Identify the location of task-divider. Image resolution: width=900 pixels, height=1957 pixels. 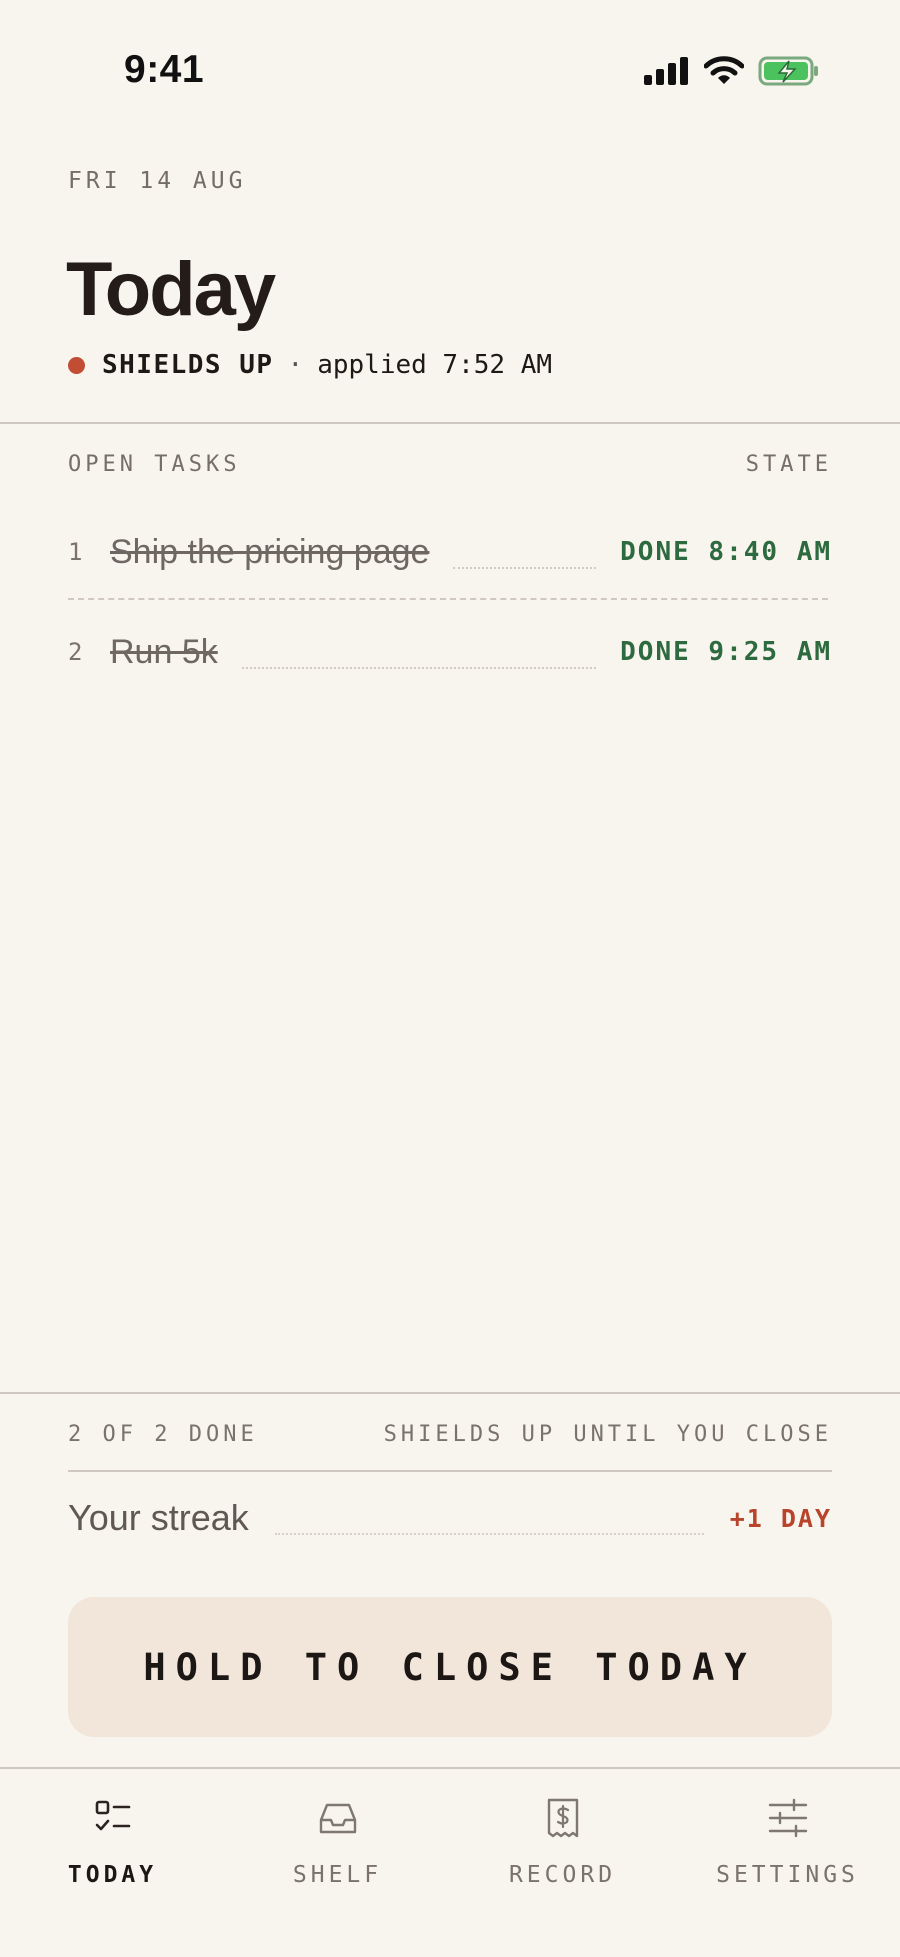
(448, 599).